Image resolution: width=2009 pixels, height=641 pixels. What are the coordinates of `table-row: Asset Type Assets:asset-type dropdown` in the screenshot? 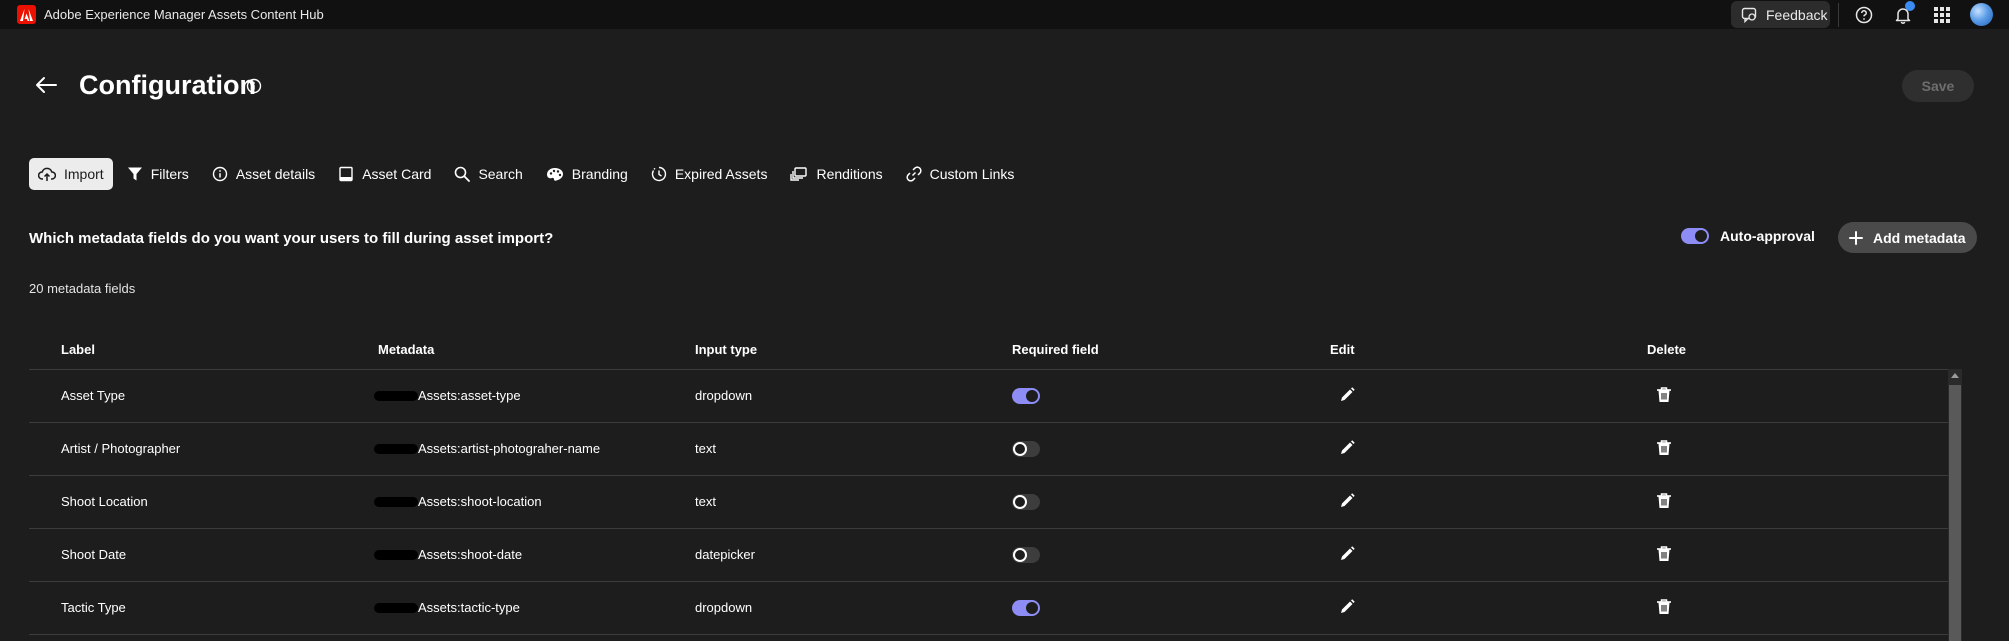 It's located at (989, 396).